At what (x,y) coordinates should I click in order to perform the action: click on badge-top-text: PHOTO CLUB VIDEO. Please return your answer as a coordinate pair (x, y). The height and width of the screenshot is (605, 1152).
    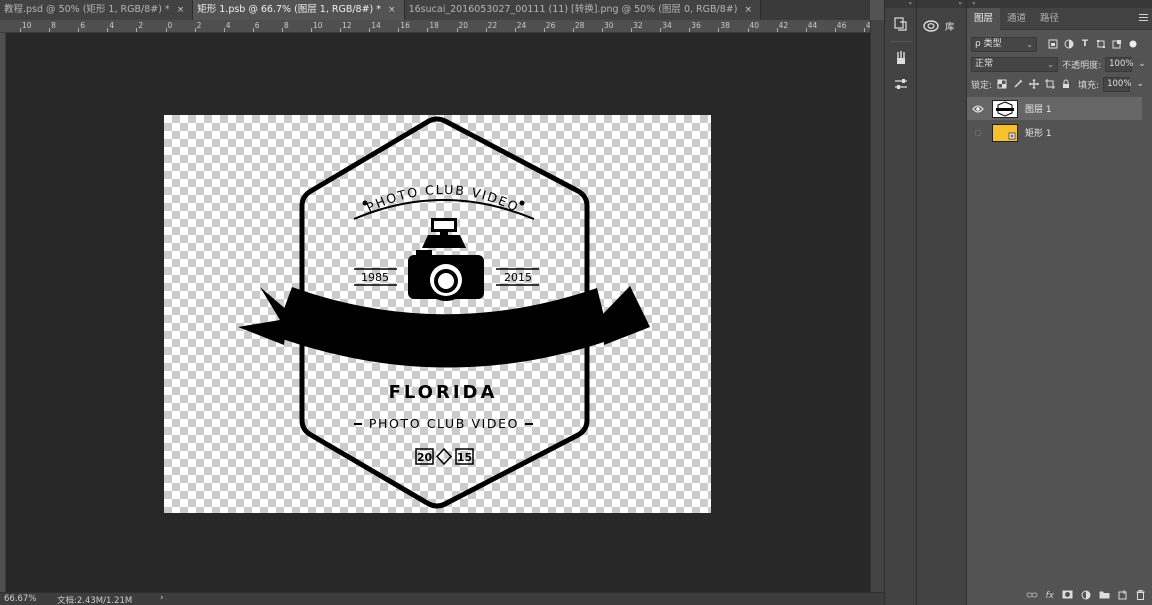
    Looking at the image, I should click on (443, 198).